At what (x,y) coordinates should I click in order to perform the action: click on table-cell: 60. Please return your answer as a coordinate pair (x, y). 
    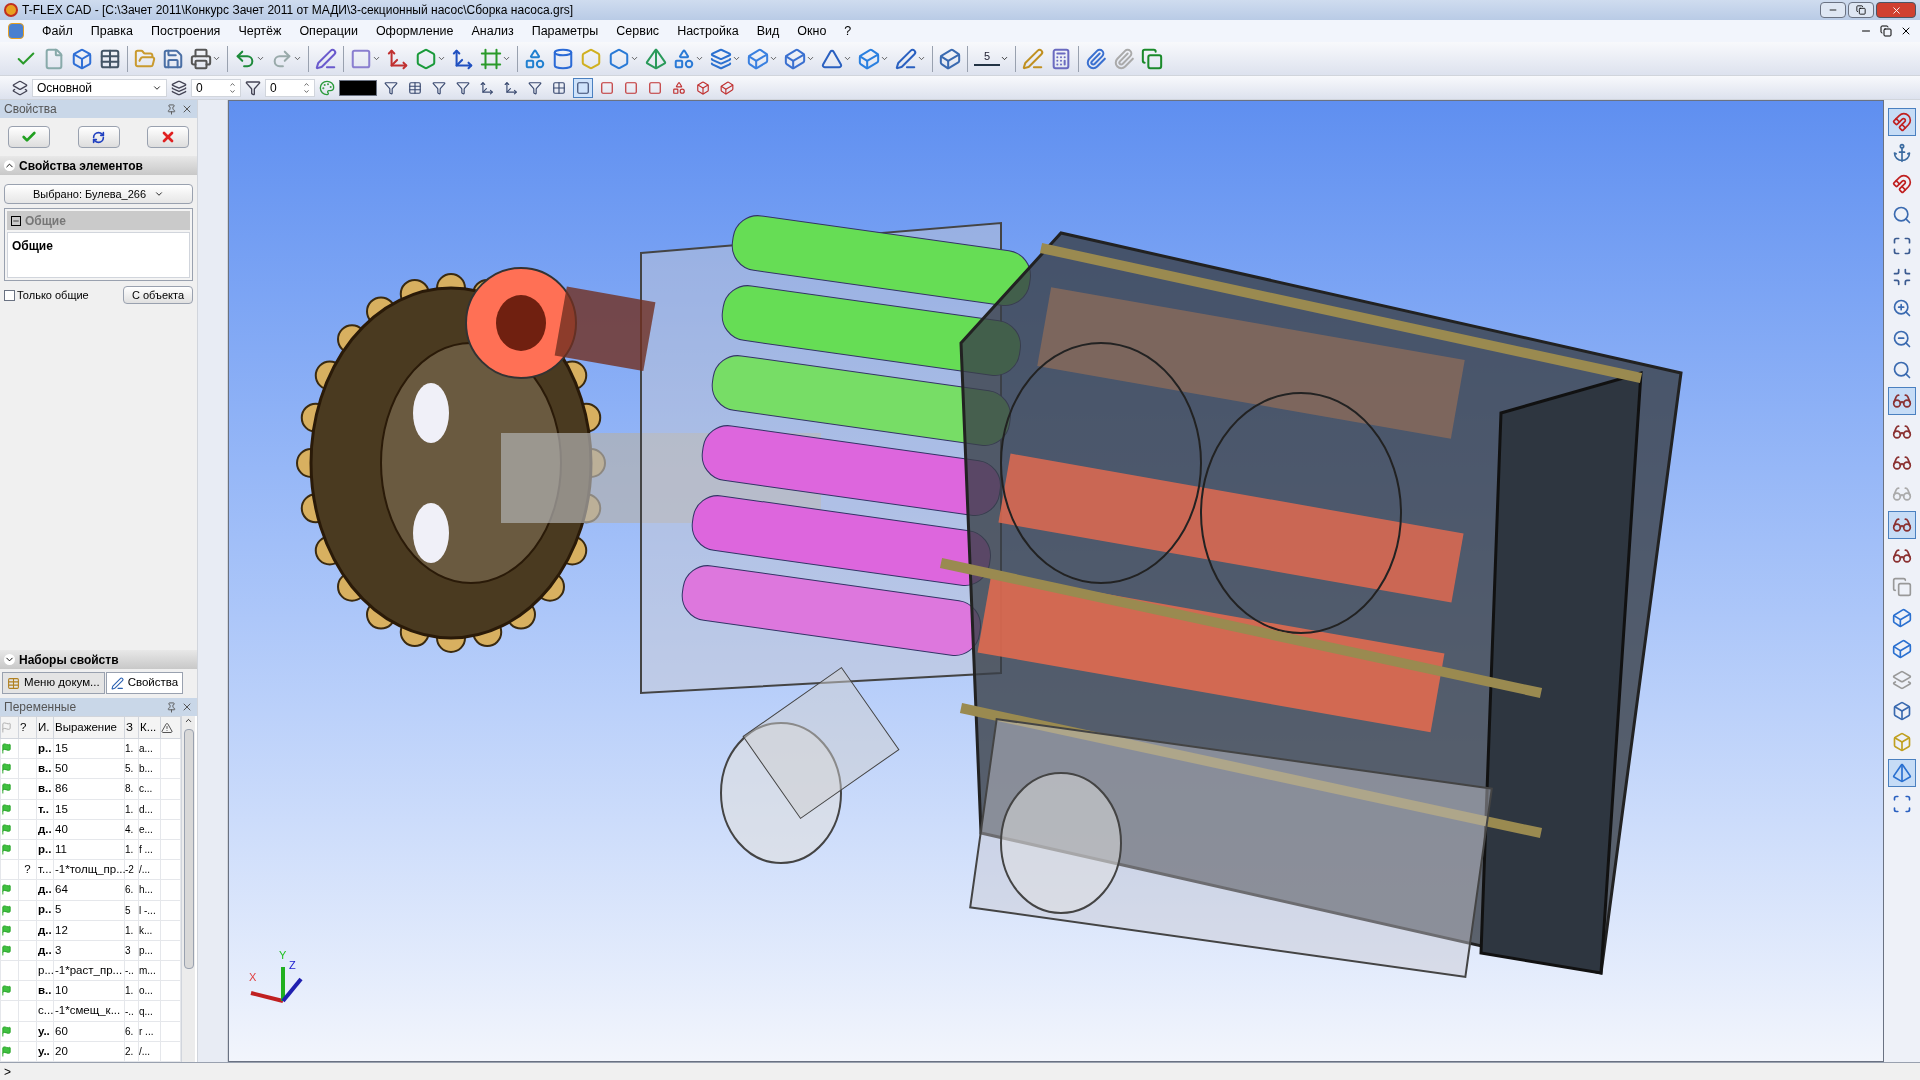
    Looking at the image, I should click on (61, 1030).